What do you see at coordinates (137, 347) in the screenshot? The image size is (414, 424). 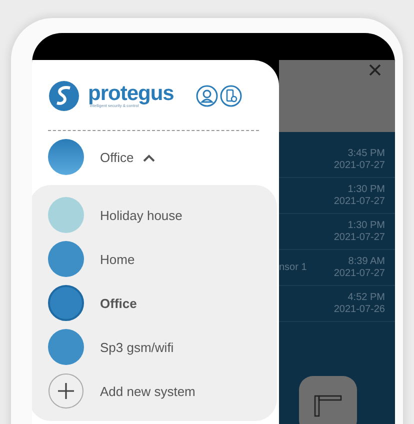 I see `system-name: Sp3 gsm/wifi` at bounding box center [137, 347].